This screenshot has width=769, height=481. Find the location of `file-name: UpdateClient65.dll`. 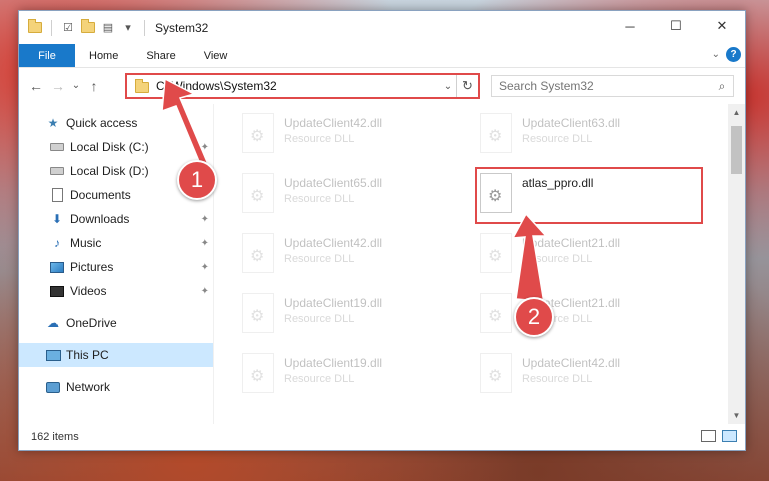

file-name: UpdateClient65.dll is located at coordinates (333, 183).